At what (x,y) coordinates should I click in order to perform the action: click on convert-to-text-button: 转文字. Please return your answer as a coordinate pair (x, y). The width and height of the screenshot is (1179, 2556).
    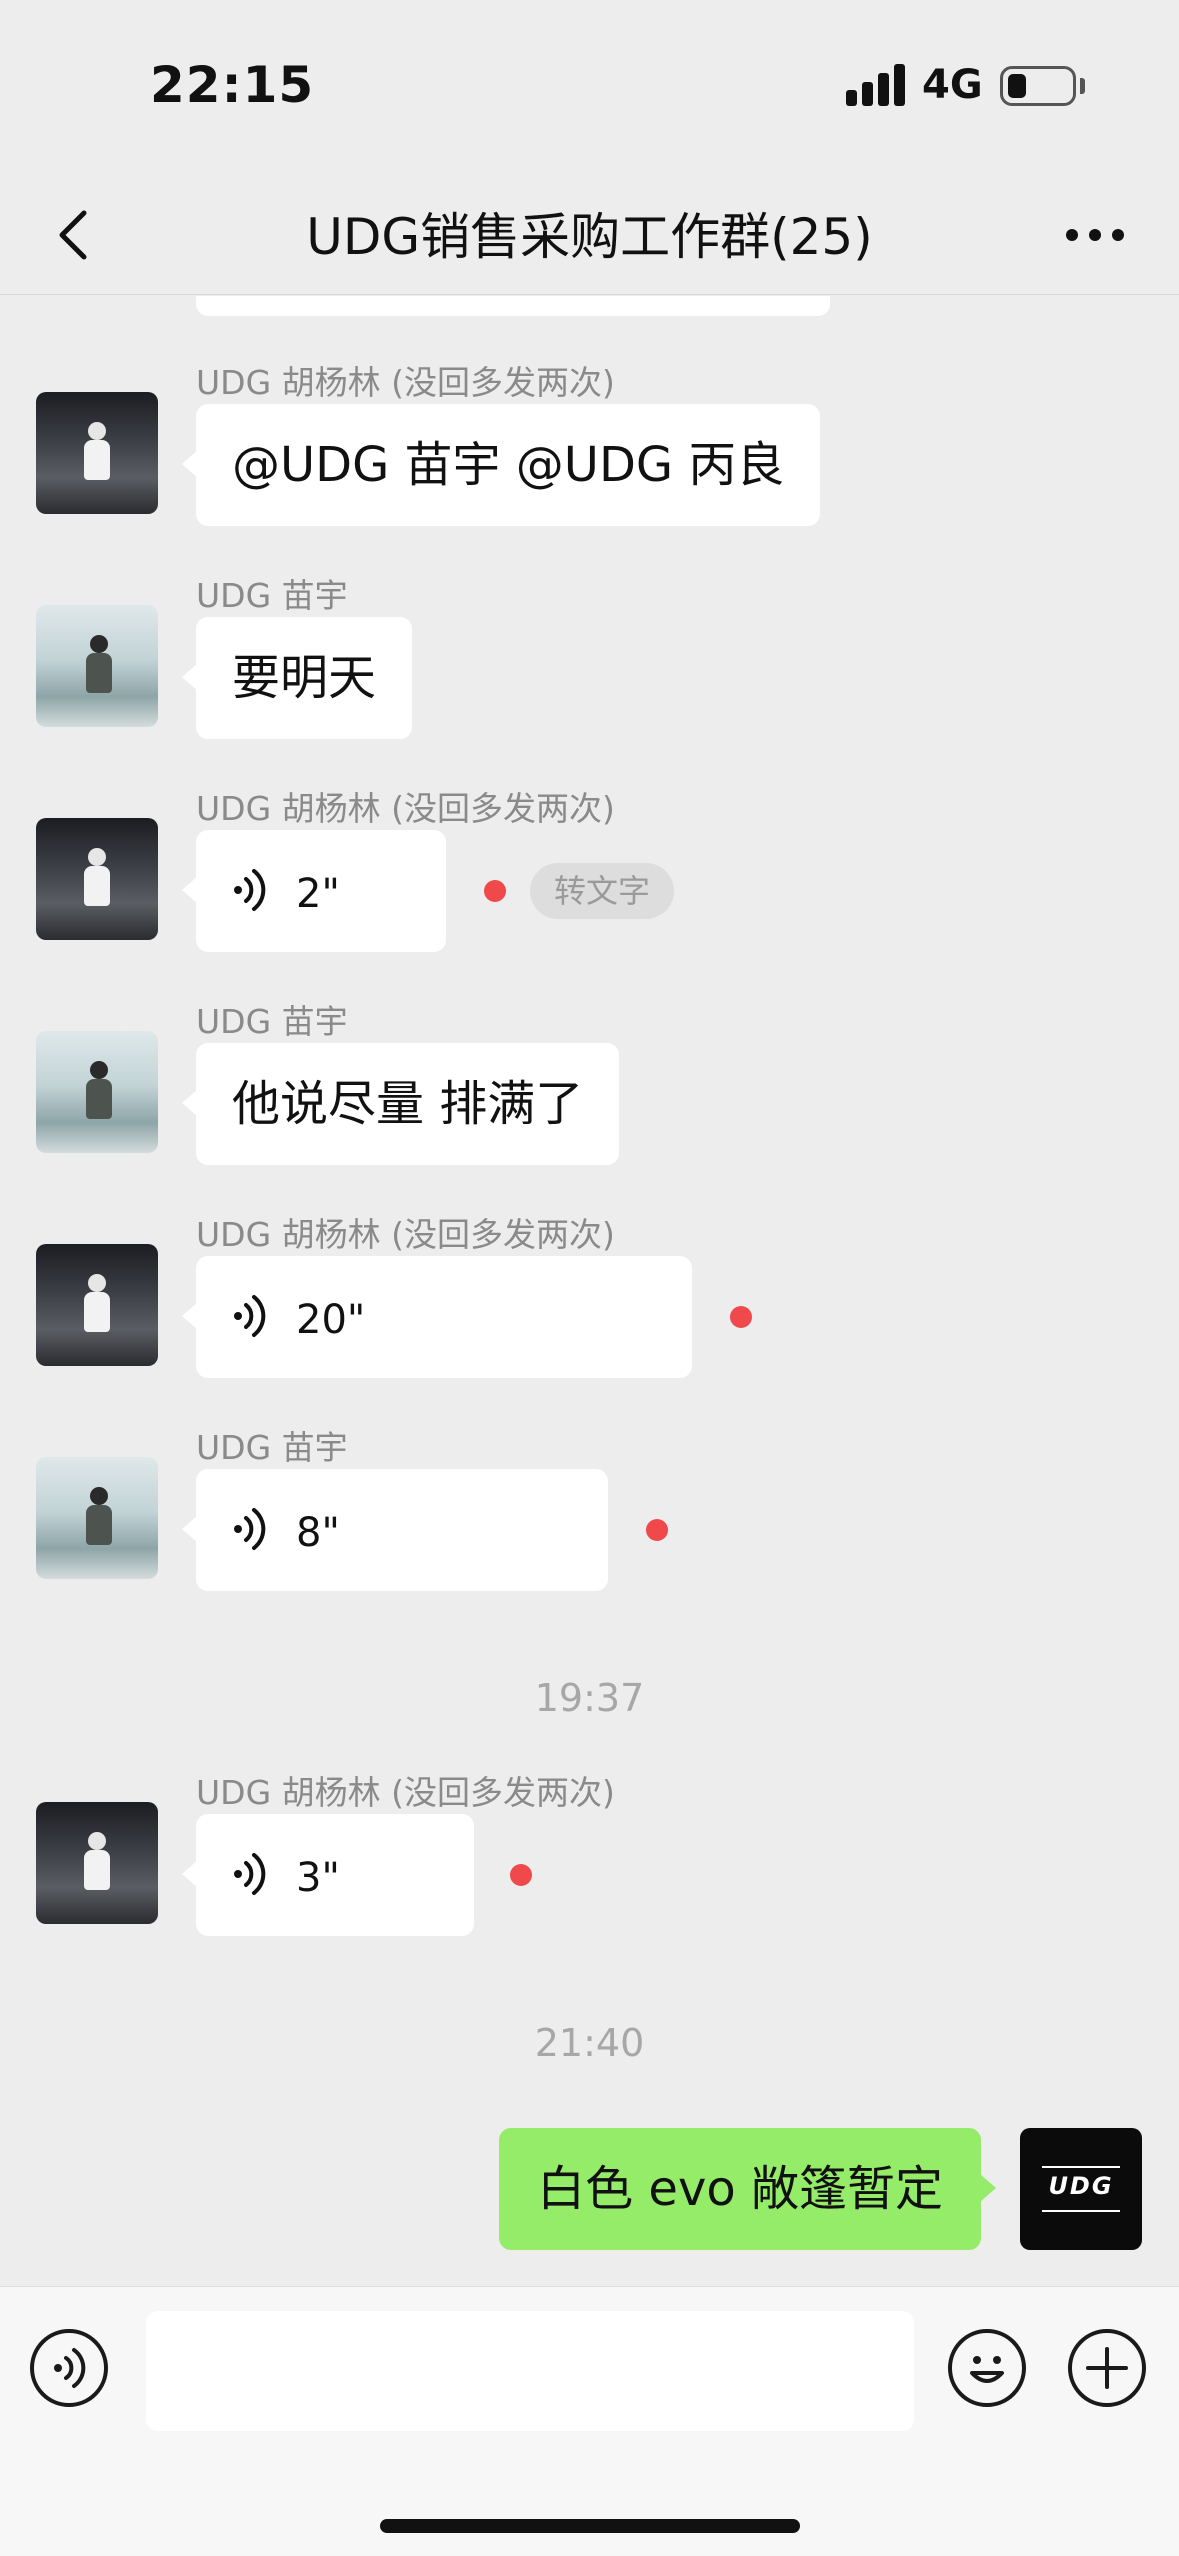
    Looking at the image, I should click on (602, 891).